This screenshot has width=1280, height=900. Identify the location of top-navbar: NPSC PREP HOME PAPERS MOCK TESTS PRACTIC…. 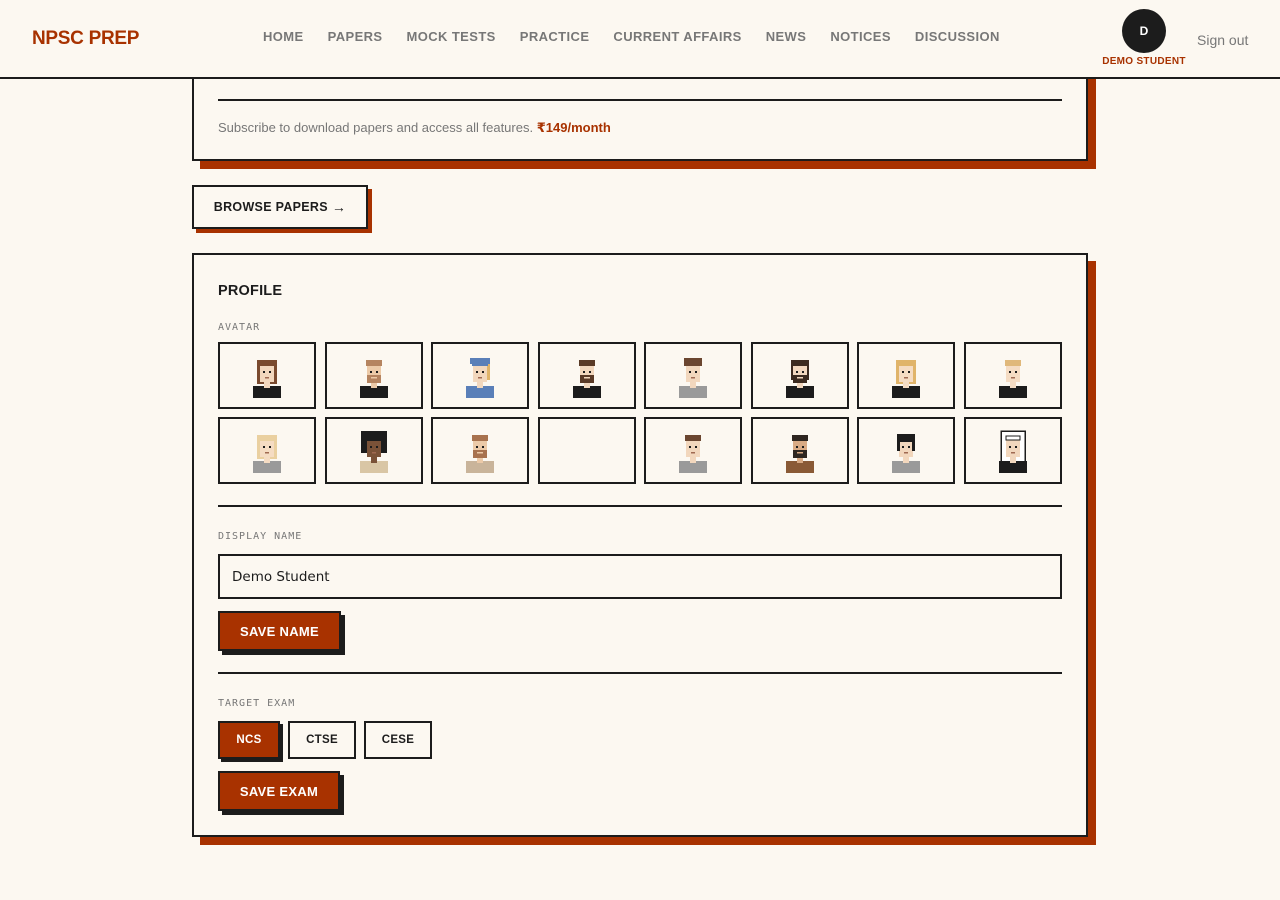
(640, 39).